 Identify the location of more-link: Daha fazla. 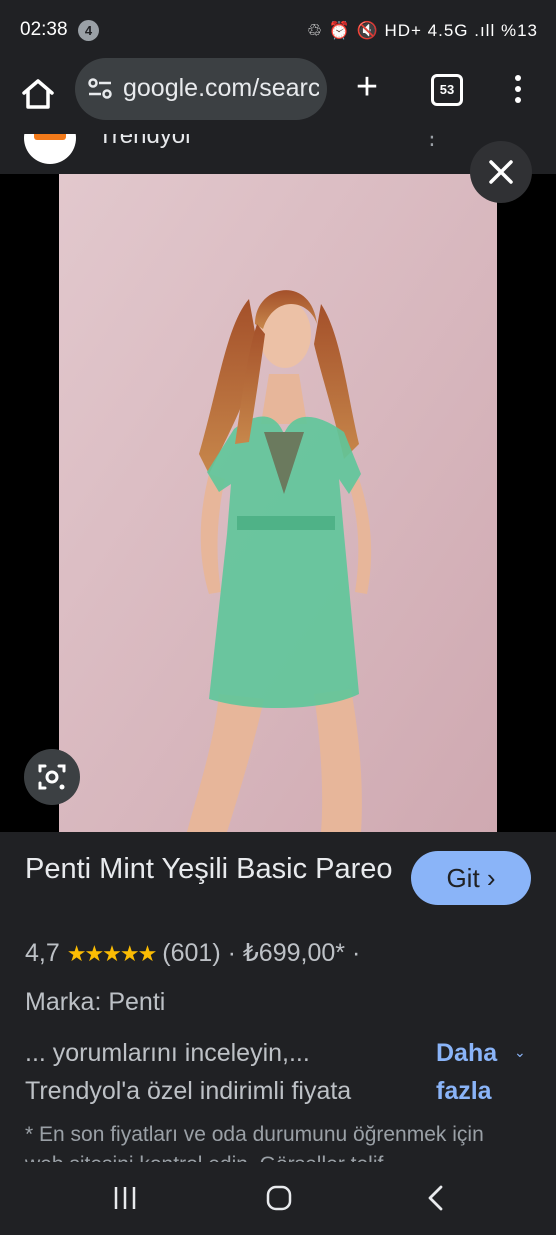
(476, 1072).